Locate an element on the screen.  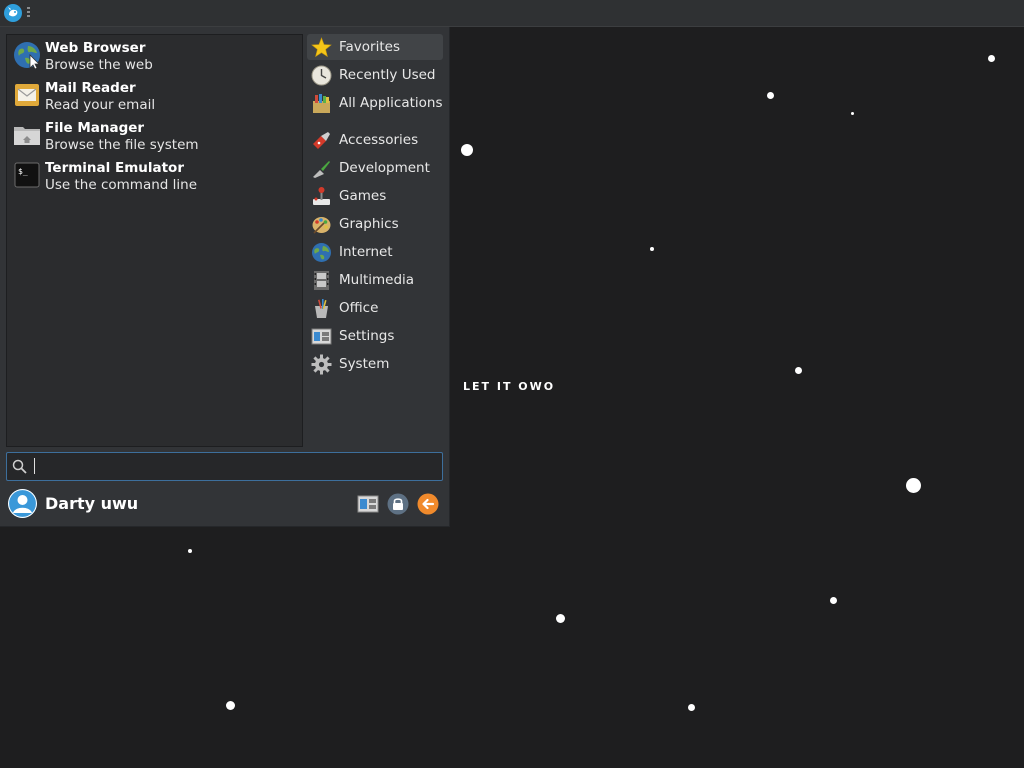
envelope-icon is located at coordinates (27, 95).